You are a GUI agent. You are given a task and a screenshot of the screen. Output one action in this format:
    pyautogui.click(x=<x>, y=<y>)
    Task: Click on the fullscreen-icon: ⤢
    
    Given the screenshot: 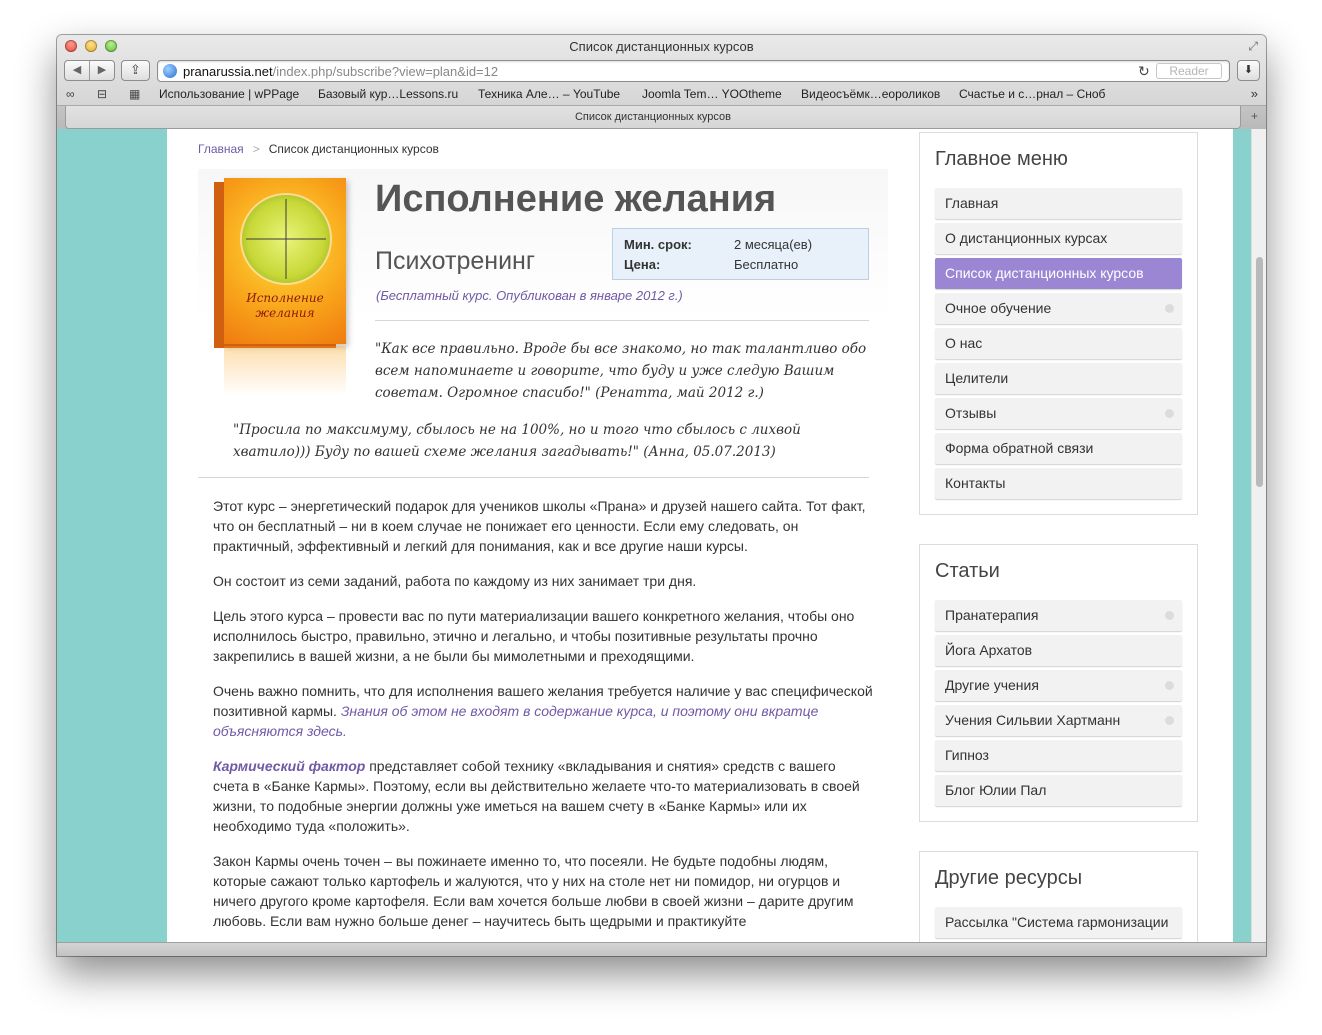 What is the action you would take?
    pyautogui.click(x=1253, y=46)
    